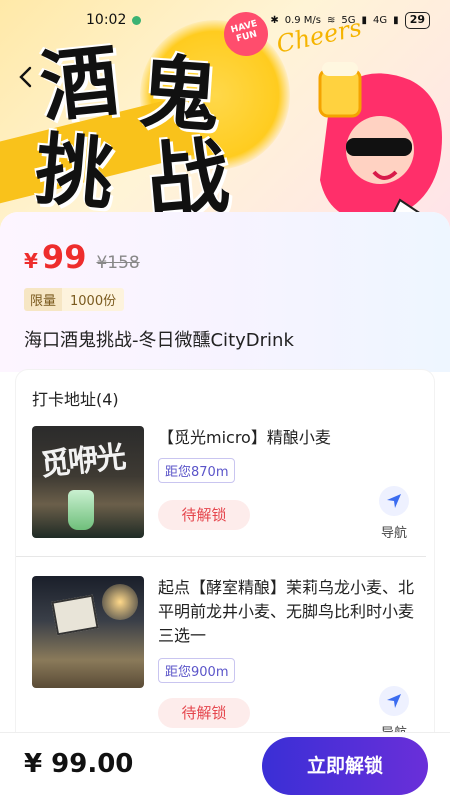 The image size is (450, 800). What do you see at coordinates (43, 299) in the screenshot?
I see `tag-limited-label: 限量` at bounding box center [43, 299].